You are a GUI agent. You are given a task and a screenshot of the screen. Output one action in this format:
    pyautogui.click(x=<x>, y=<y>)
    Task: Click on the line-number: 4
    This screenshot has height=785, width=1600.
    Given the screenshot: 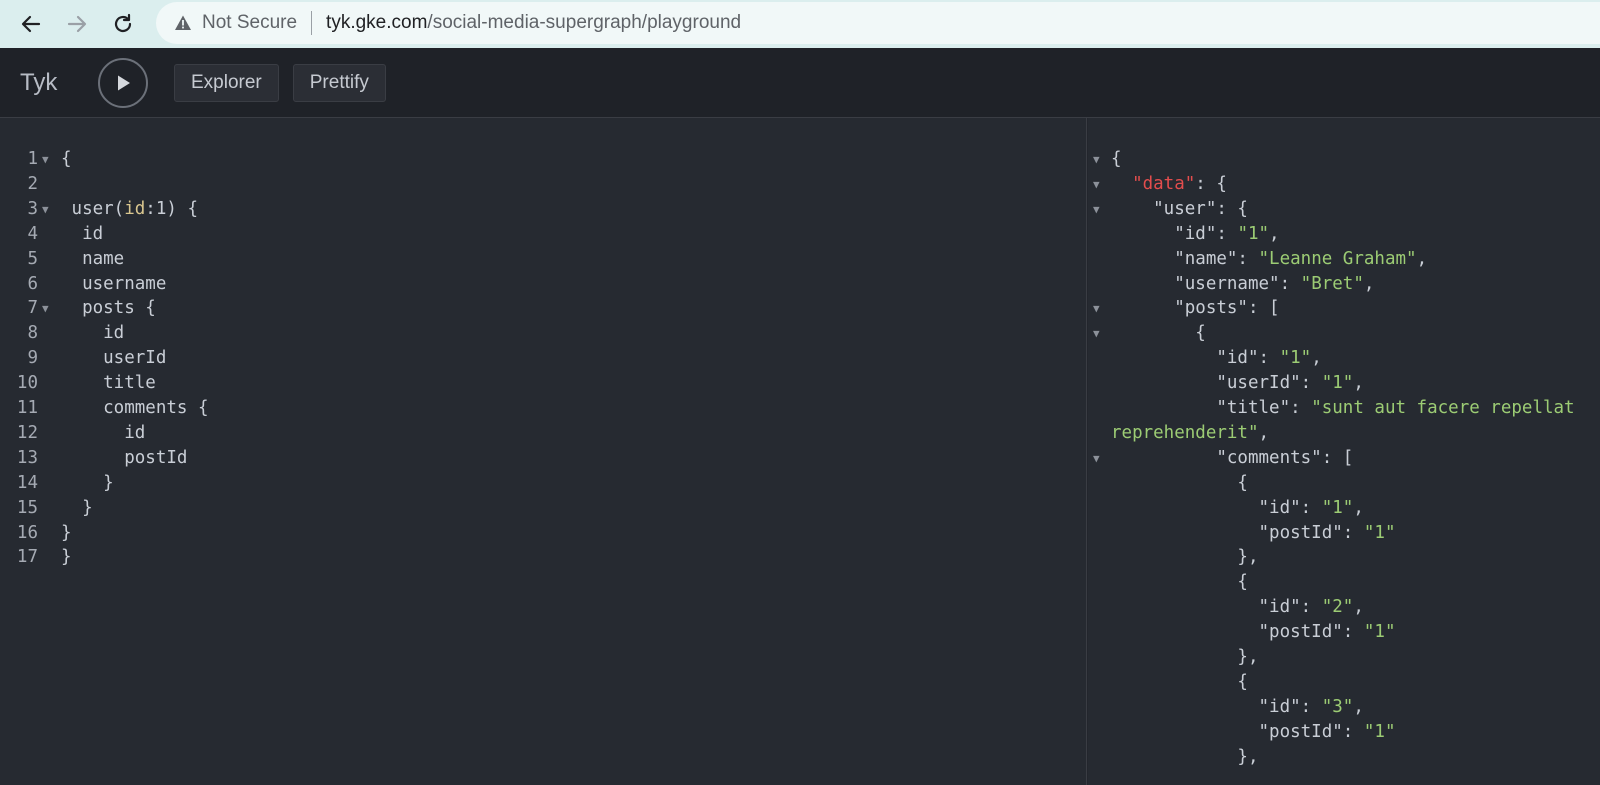 What is the action you would take?
    pyautogui.click(x=32, y=233)
    